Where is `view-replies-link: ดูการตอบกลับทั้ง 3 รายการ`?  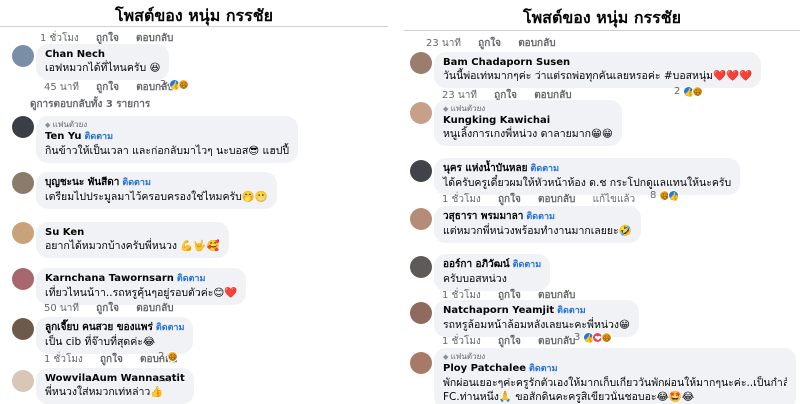
view-replies-link: ดูการตอบกลับทั้ง 3 รายการ is located at coordinates (90, 104).